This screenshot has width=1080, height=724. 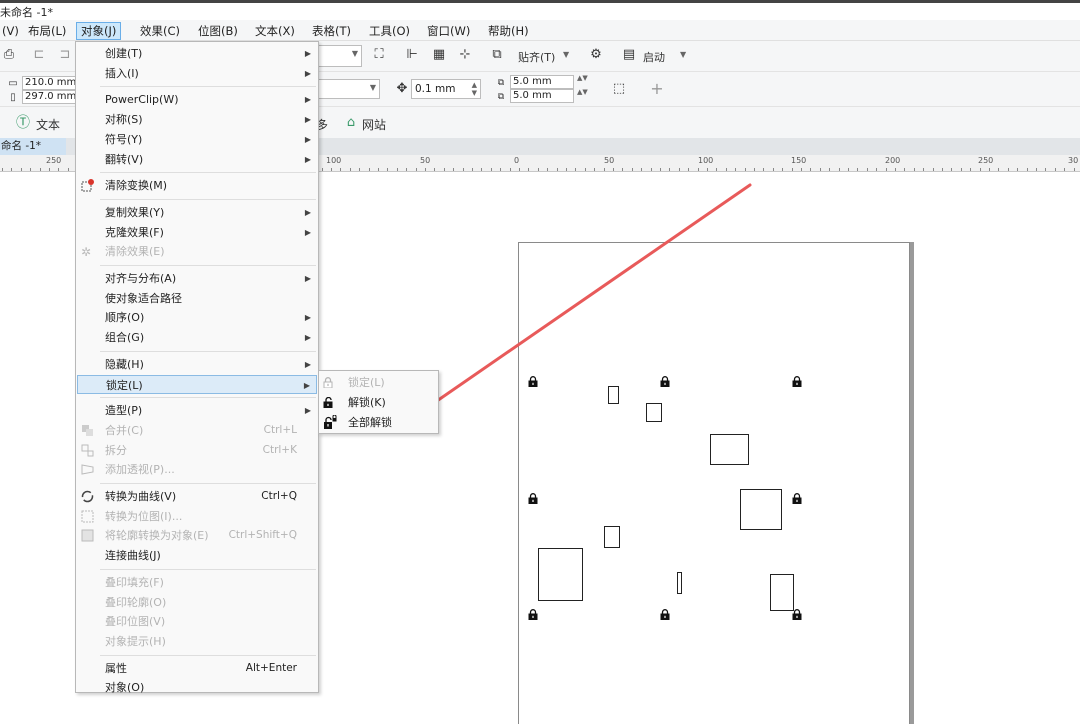 What do you see at coordinates (197, 159) in the screenshot?
I see `menu-item: 翻转(V) ▶` at bounding box center [197, 159].